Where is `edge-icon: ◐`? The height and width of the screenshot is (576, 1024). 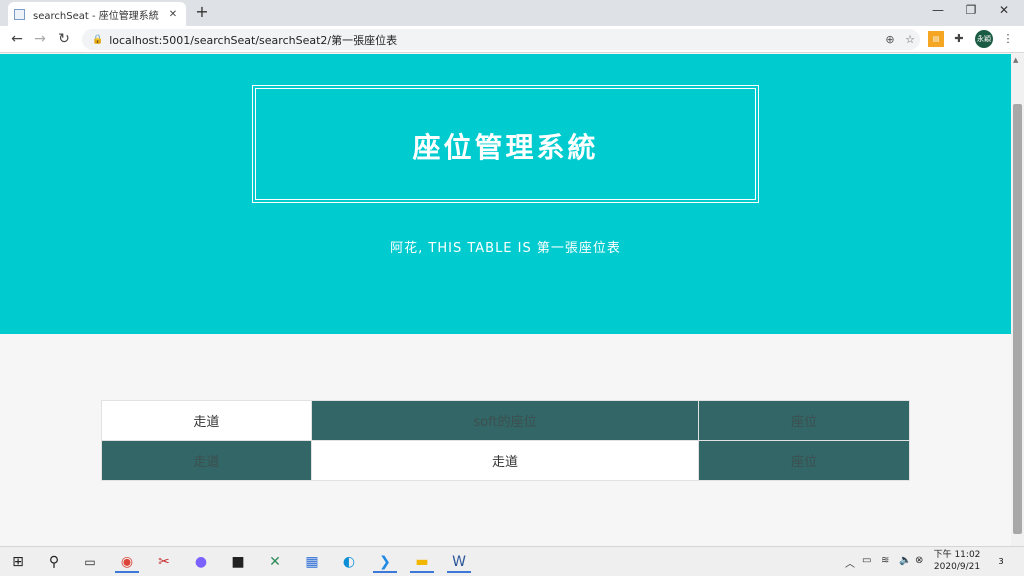 edge-icon: ◐ is located at coordinates (349, 562).